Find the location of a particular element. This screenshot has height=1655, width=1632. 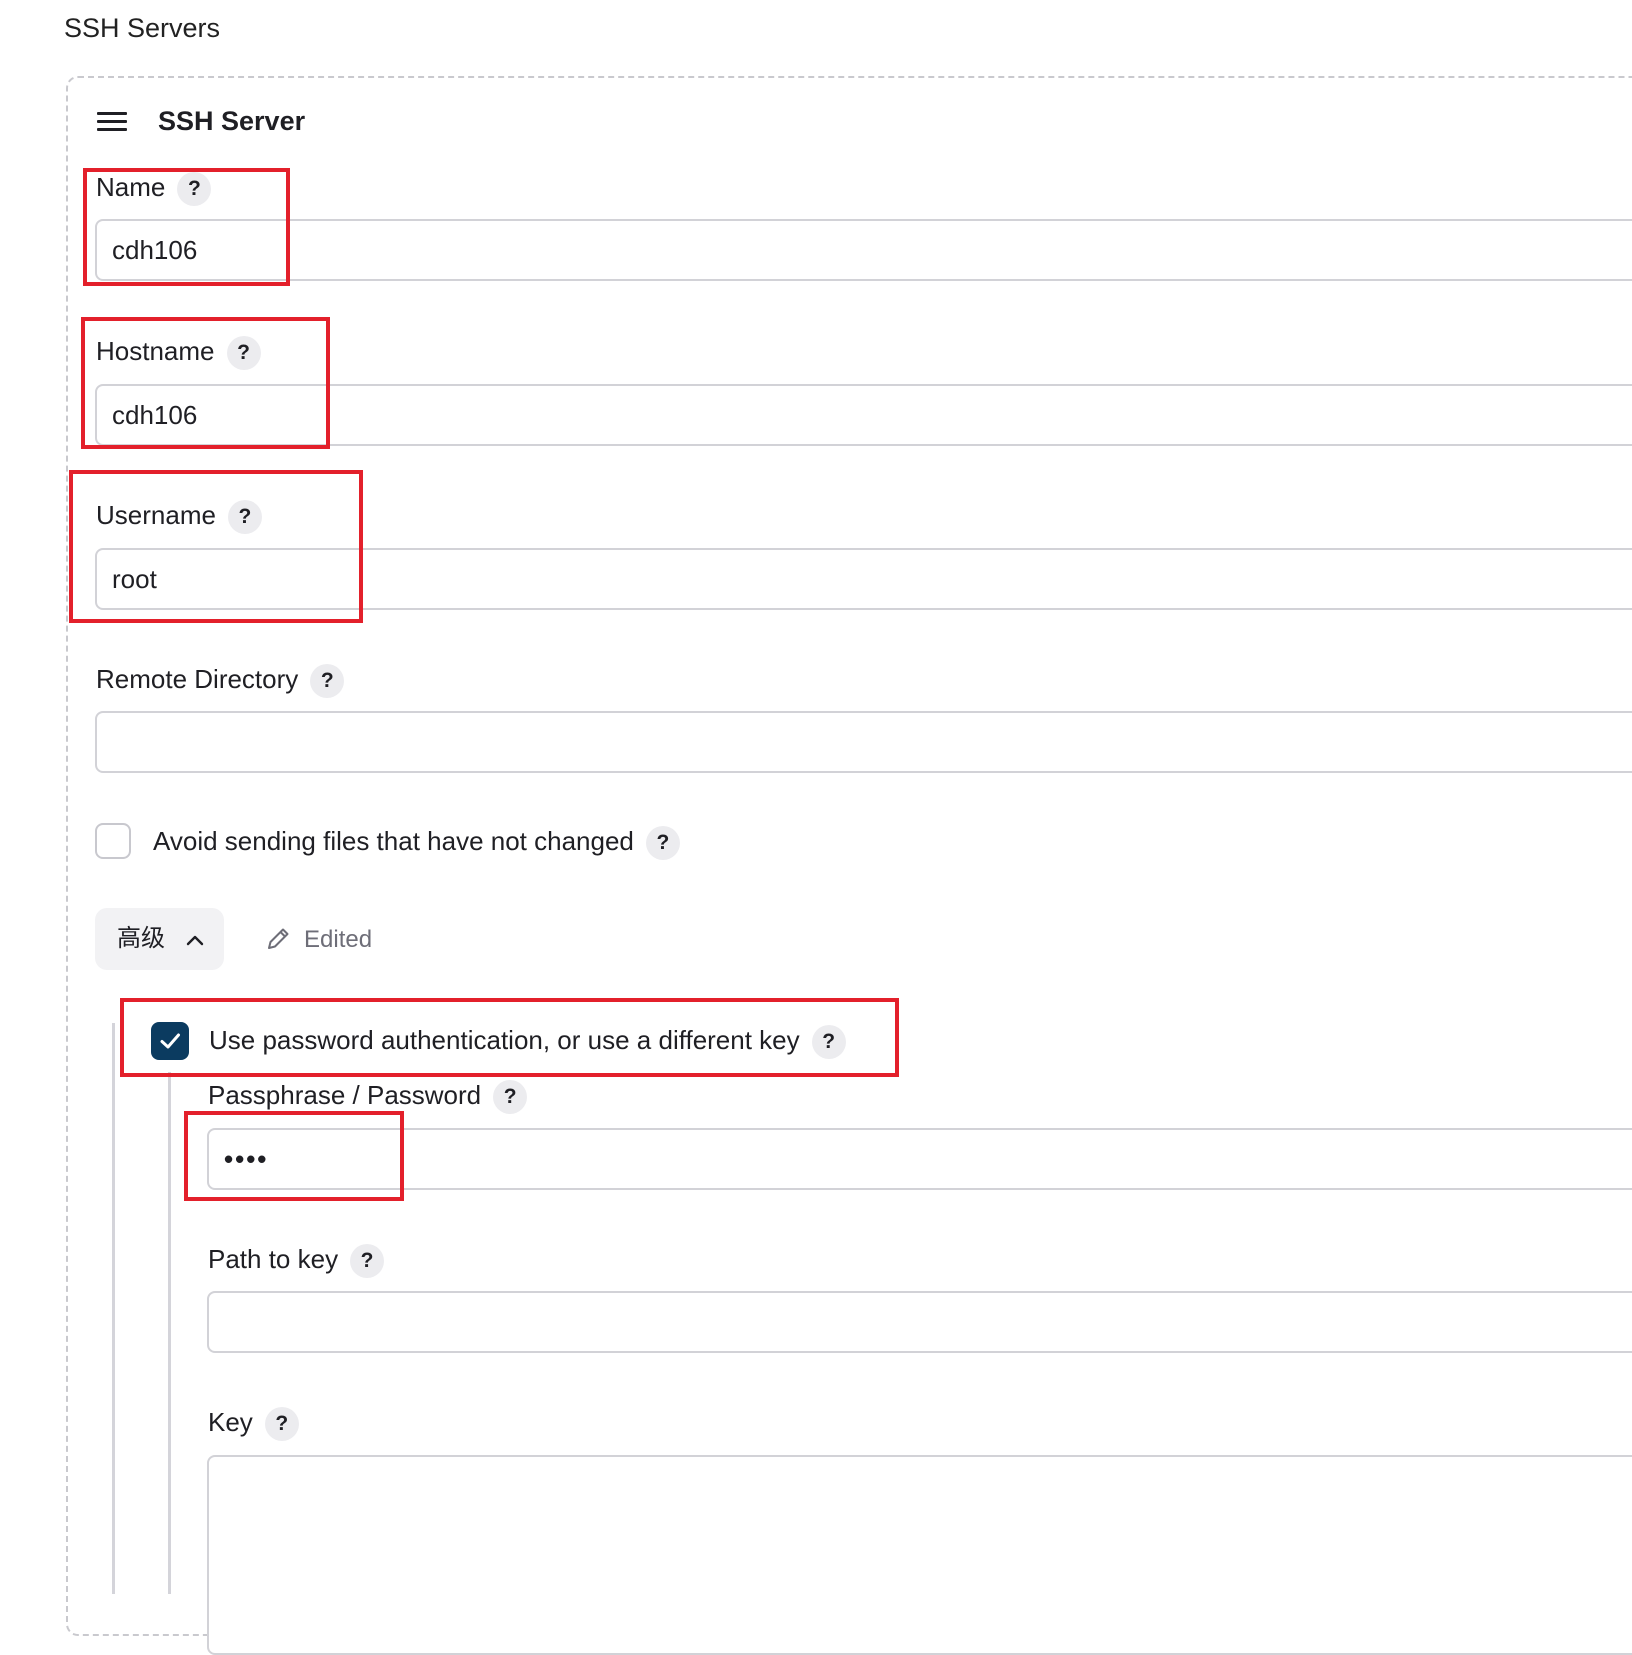

name-help-icon: ? is located at coordinates (194, 189).